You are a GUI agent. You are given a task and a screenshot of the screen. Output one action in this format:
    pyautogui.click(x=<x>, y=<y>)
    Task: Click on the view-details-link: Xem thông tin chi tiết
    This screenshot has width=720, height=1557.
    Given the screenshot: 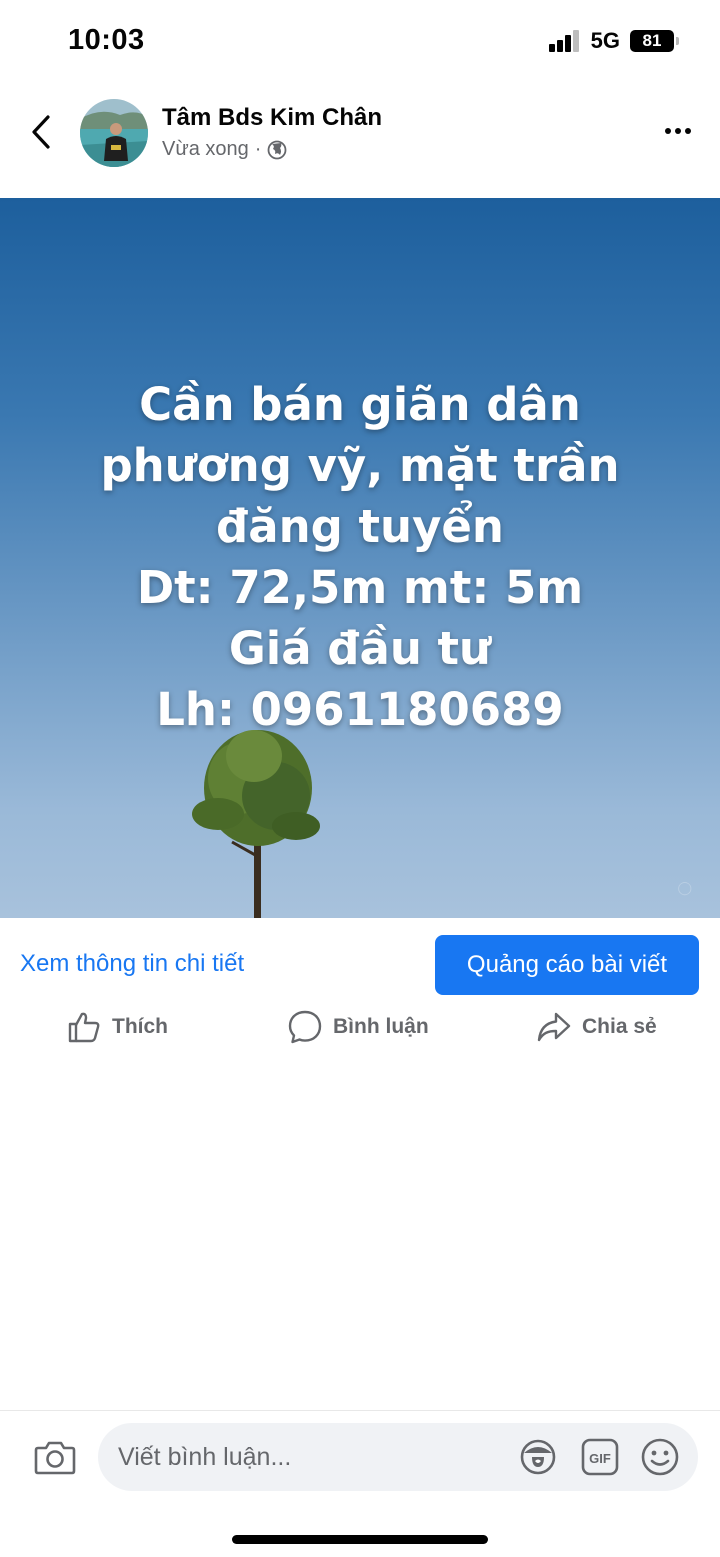 What is the action you would take?
    pyautogui.click(x=132, y=964)
    